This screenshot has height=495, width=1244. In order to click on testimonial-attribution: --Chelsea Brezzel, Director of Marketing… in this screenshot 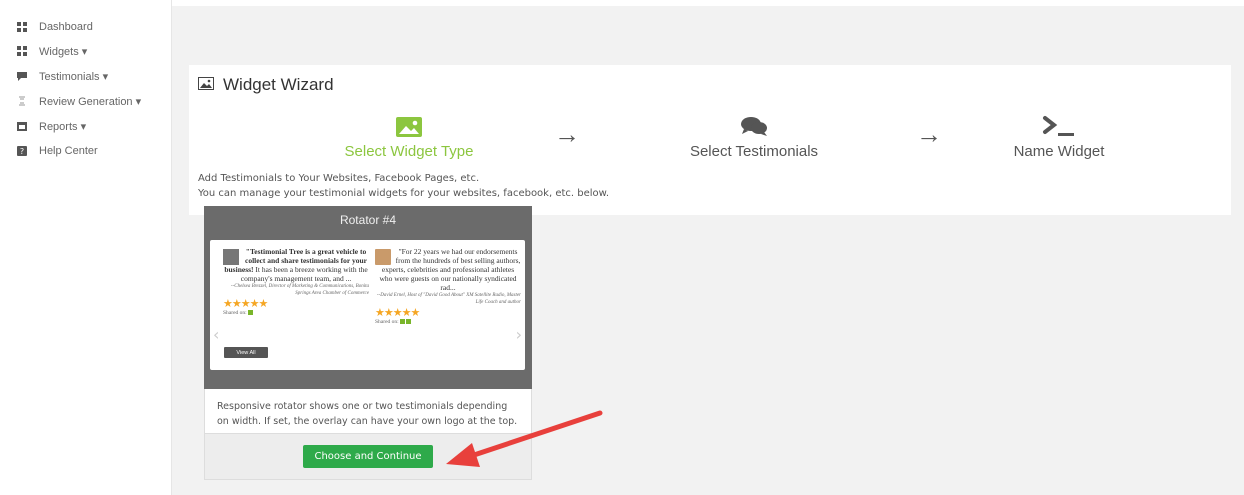, I will do `click(299, 290)`.